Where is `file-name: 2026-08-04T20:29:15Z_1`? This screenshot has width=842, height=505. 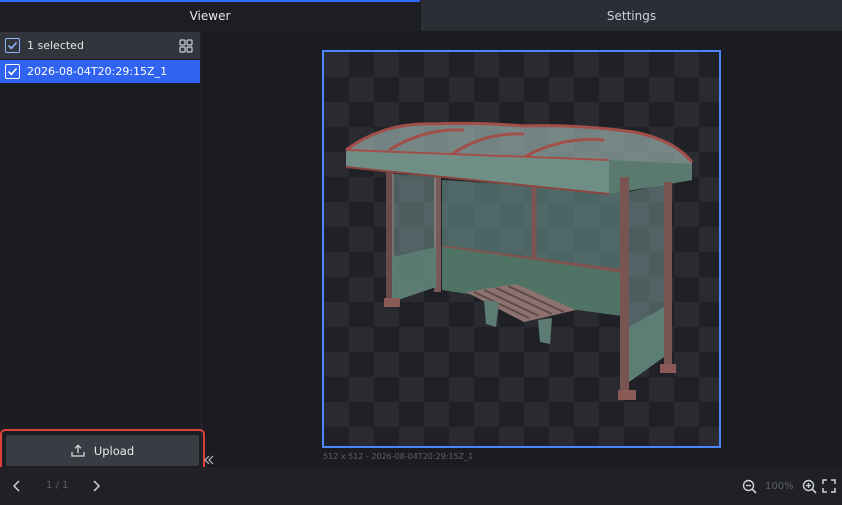 file-name: 2026-08-04T20:29:15Z_1 is located at coordinates (97, 71).